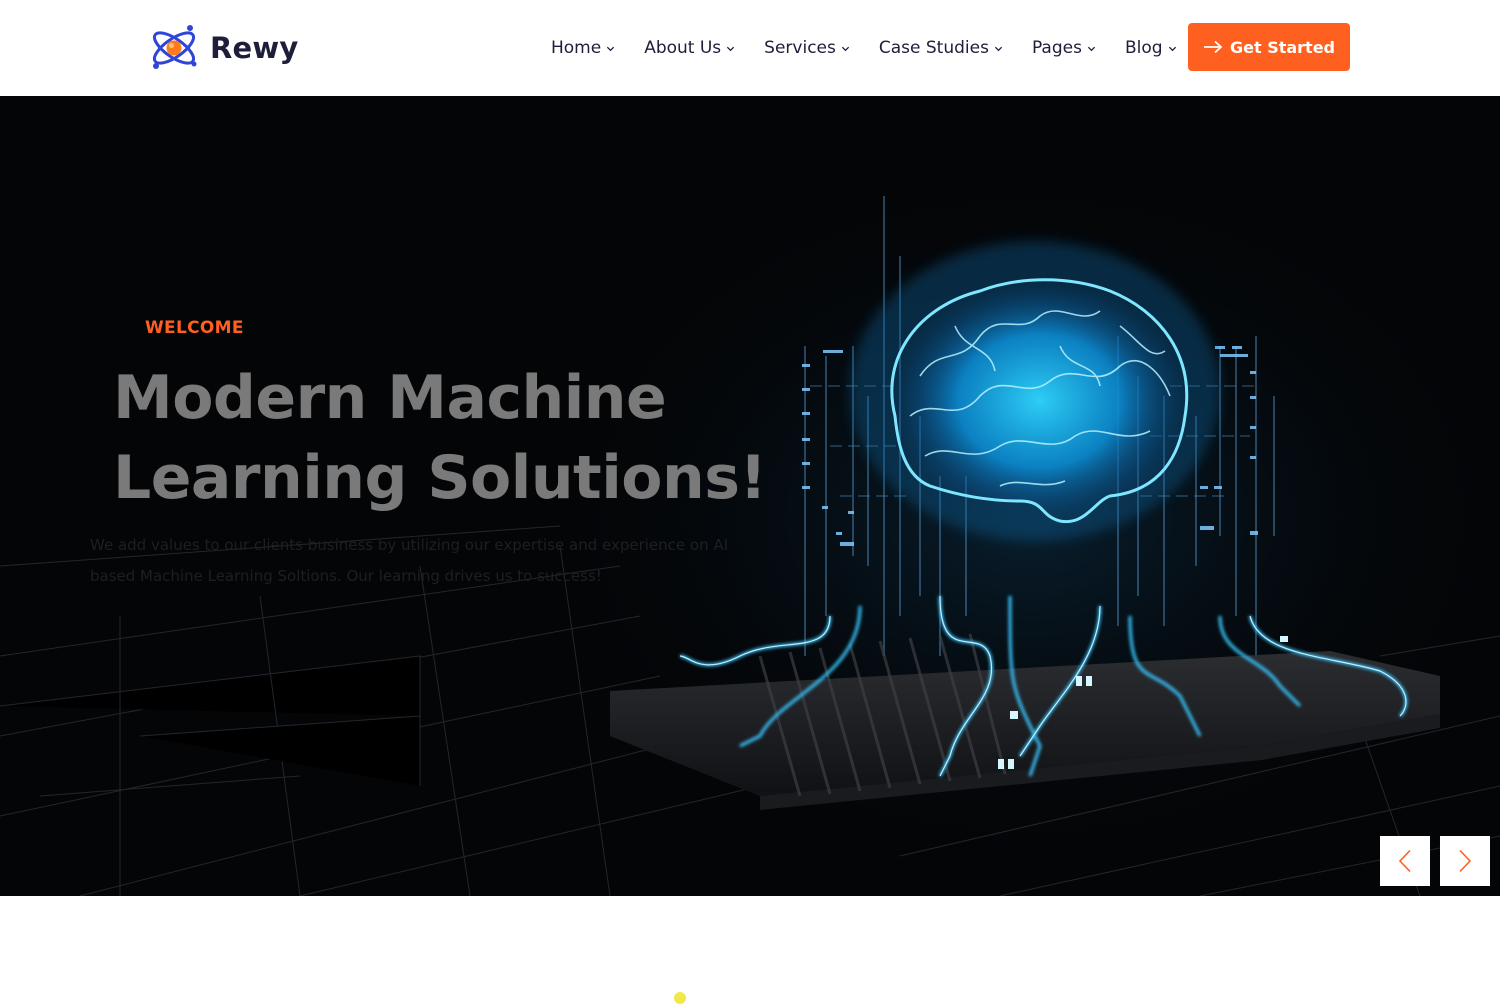  I want to click on nav-label: About Us, so click(683, 48).